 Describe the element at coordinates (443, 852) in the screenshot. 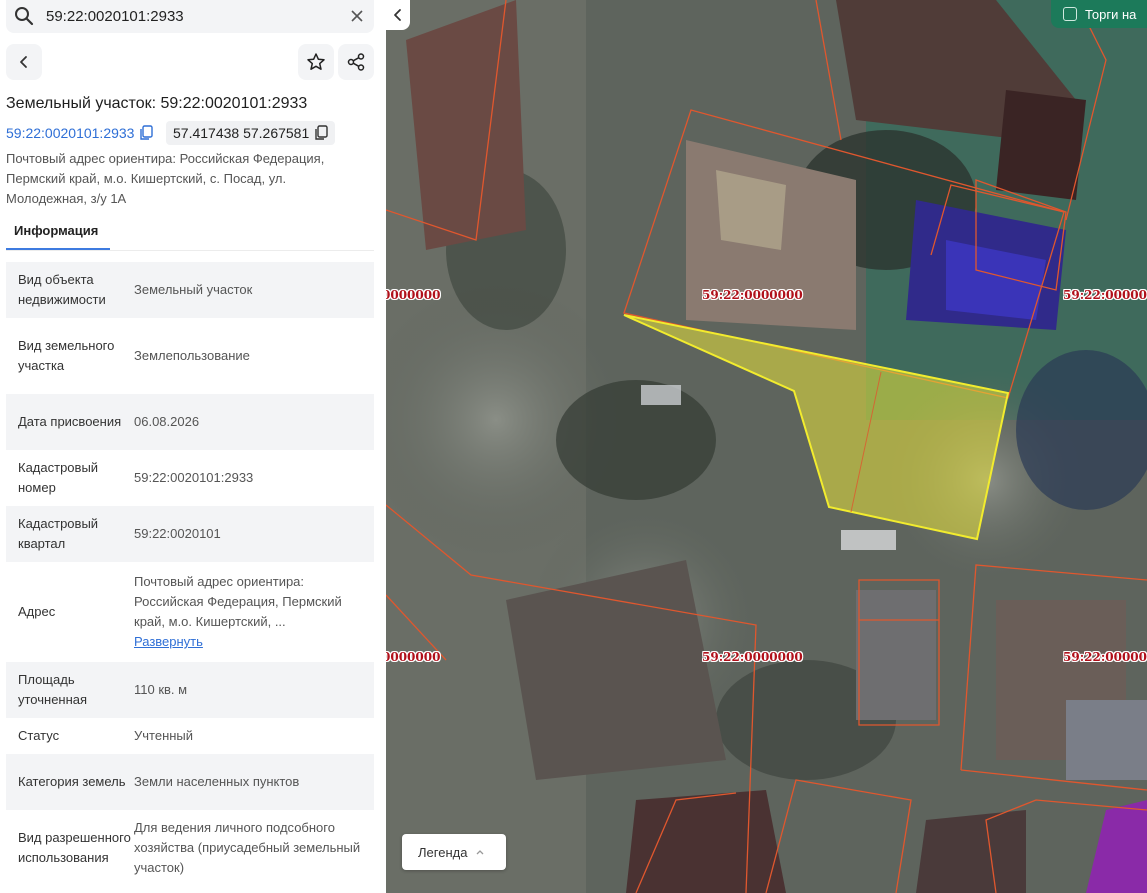

I see `legend-label: Легенда` at that location.